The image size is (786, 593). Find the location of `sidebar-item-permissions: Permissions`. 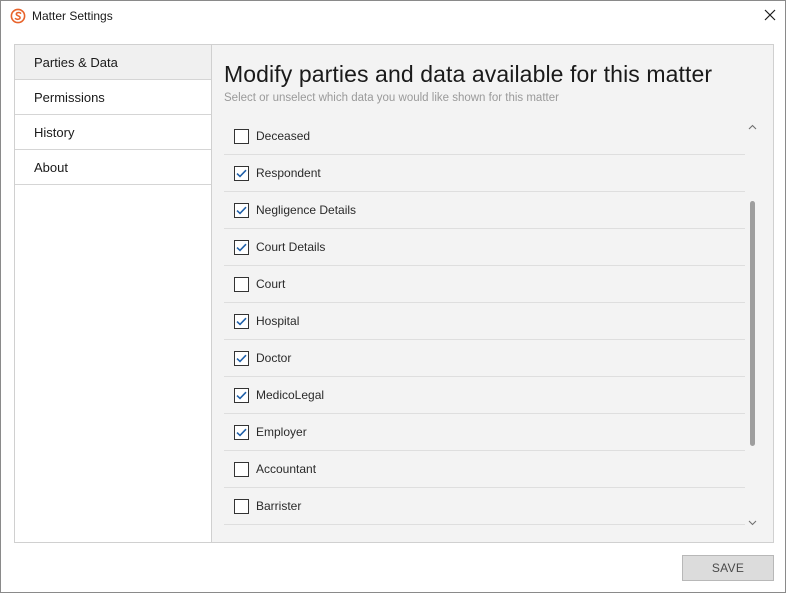

sidebar-item-permissions: Permissions is located at coordinates (113, 97).